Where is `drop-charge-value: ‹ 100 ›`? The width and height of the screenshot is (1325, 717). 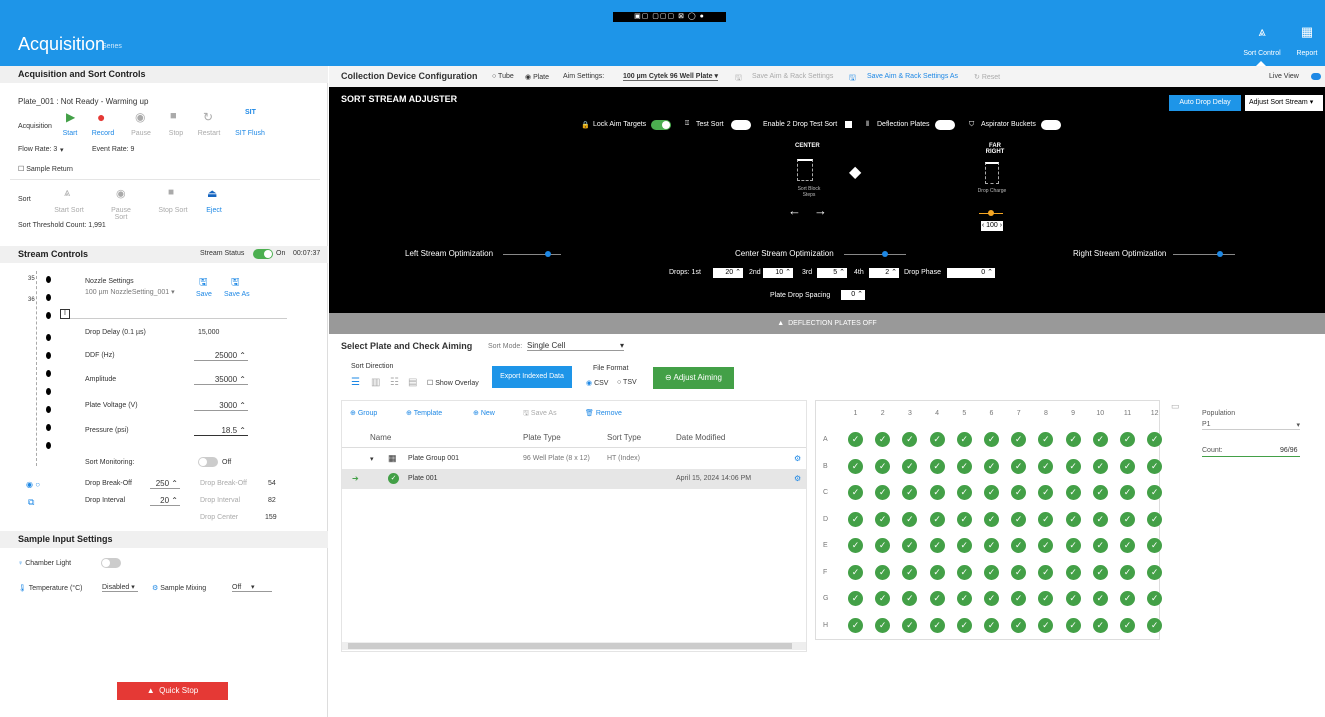
drop-charge-value: ‹ 100 › is located at coordinates (992, 226).